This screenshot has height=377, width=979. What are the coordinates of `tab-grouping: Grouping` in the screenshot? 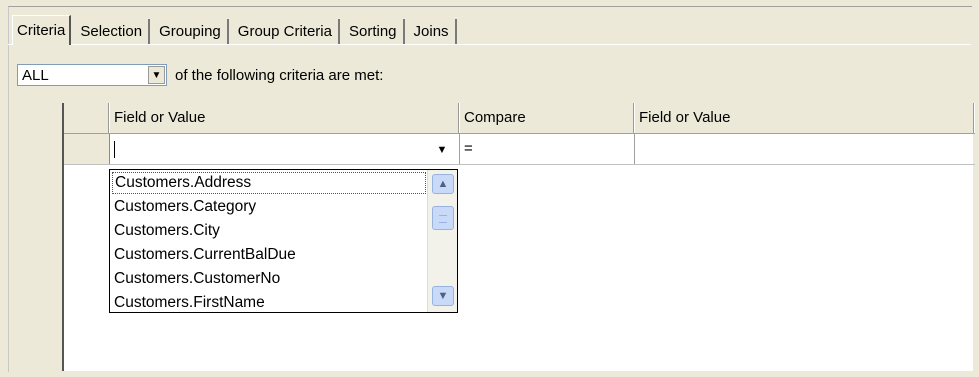 It's located at (191, 31).